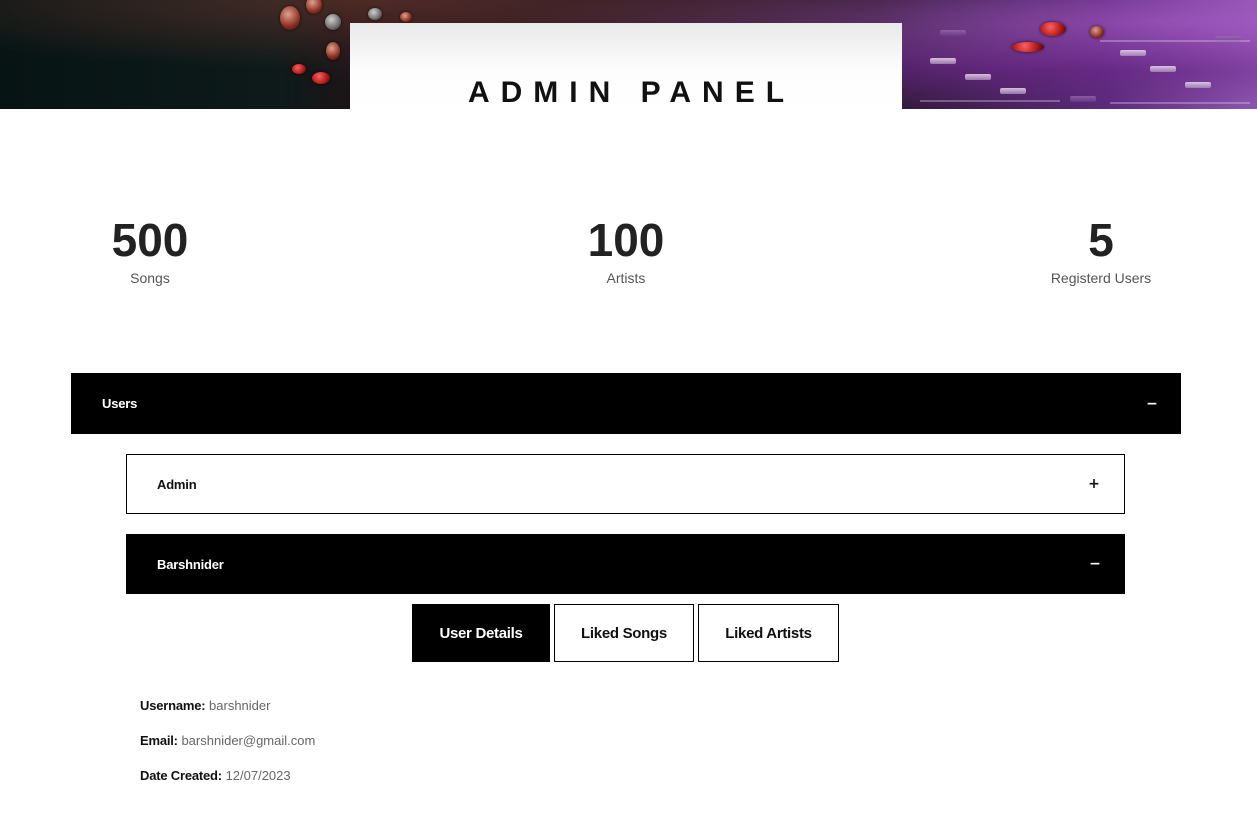 Image resolution: width=1257 pixels, height=825 pixels. I want to click on detail-value: barshnider, so click(240, 705).